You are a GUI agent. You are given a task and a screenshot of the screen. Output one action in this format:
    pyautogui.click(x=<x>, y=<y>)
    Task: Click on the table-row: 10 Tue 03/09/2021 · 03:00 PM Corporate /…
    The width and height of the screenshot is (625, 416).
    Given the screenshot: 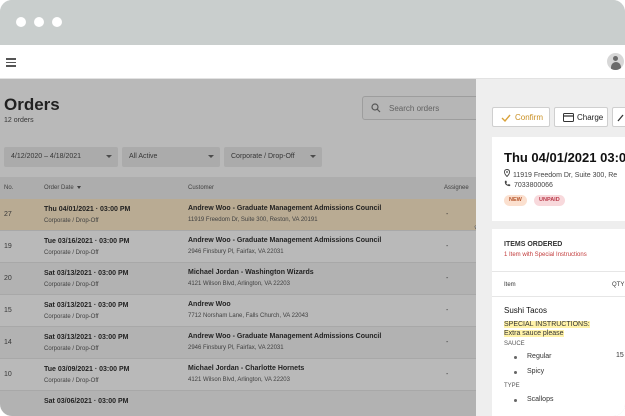 What is the action you would take?
    pyautogui.click(x=238, y=375)
    